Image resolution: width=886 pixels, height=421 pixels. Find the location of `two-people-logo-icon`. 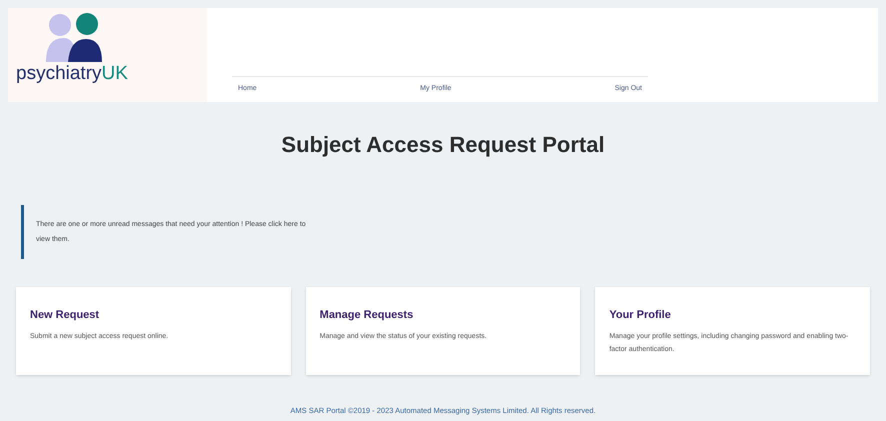

two-people-logo-icon is located at coordinates (74, 37).